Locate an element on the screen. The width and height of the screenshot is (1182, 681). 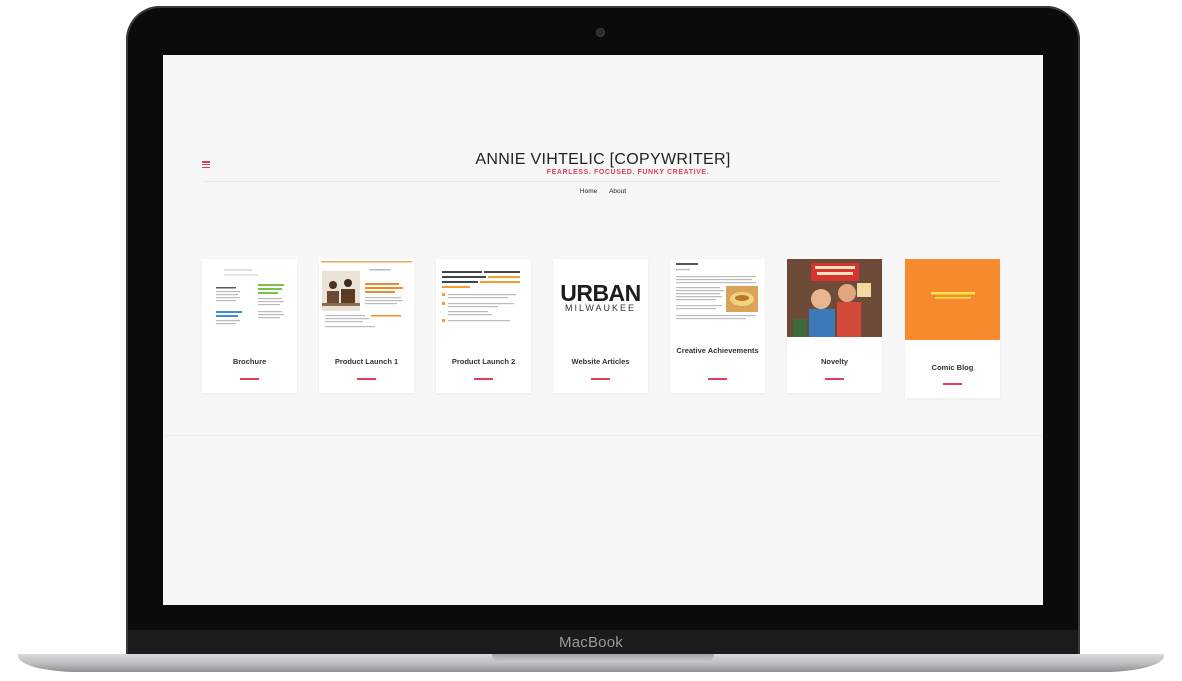
nav-home: Home is located at coordinates (588, 191).